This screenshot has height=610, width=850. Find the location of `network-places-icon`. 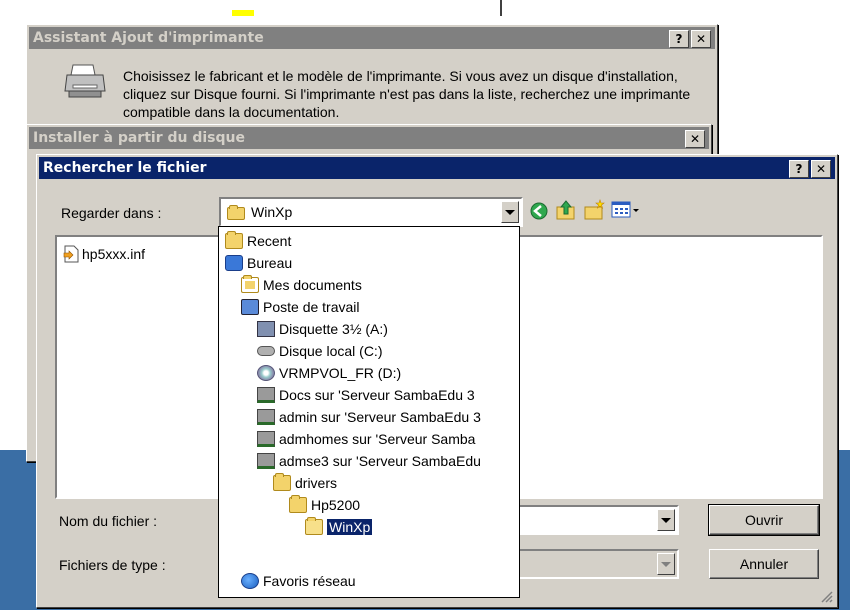

network-places-icon is located at coordinates (250, 581).